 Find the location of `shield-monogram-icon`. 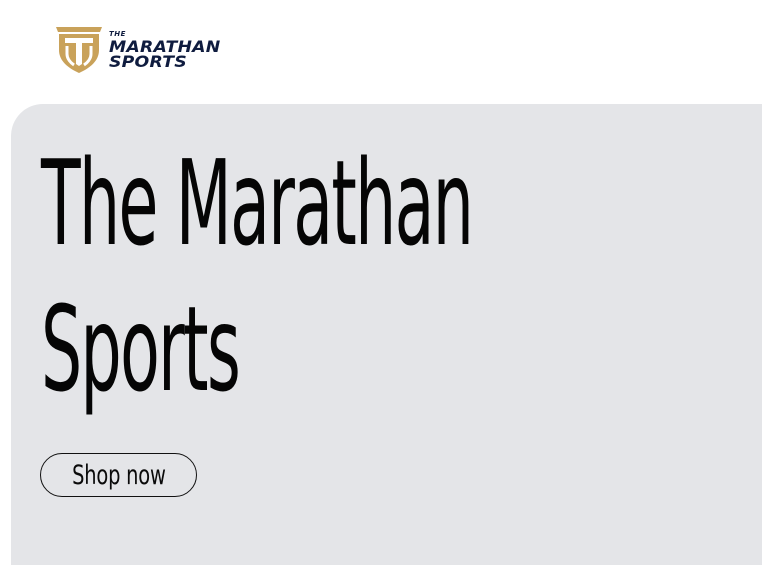

shield-monogram-icon is located at coordinates (79, 50).